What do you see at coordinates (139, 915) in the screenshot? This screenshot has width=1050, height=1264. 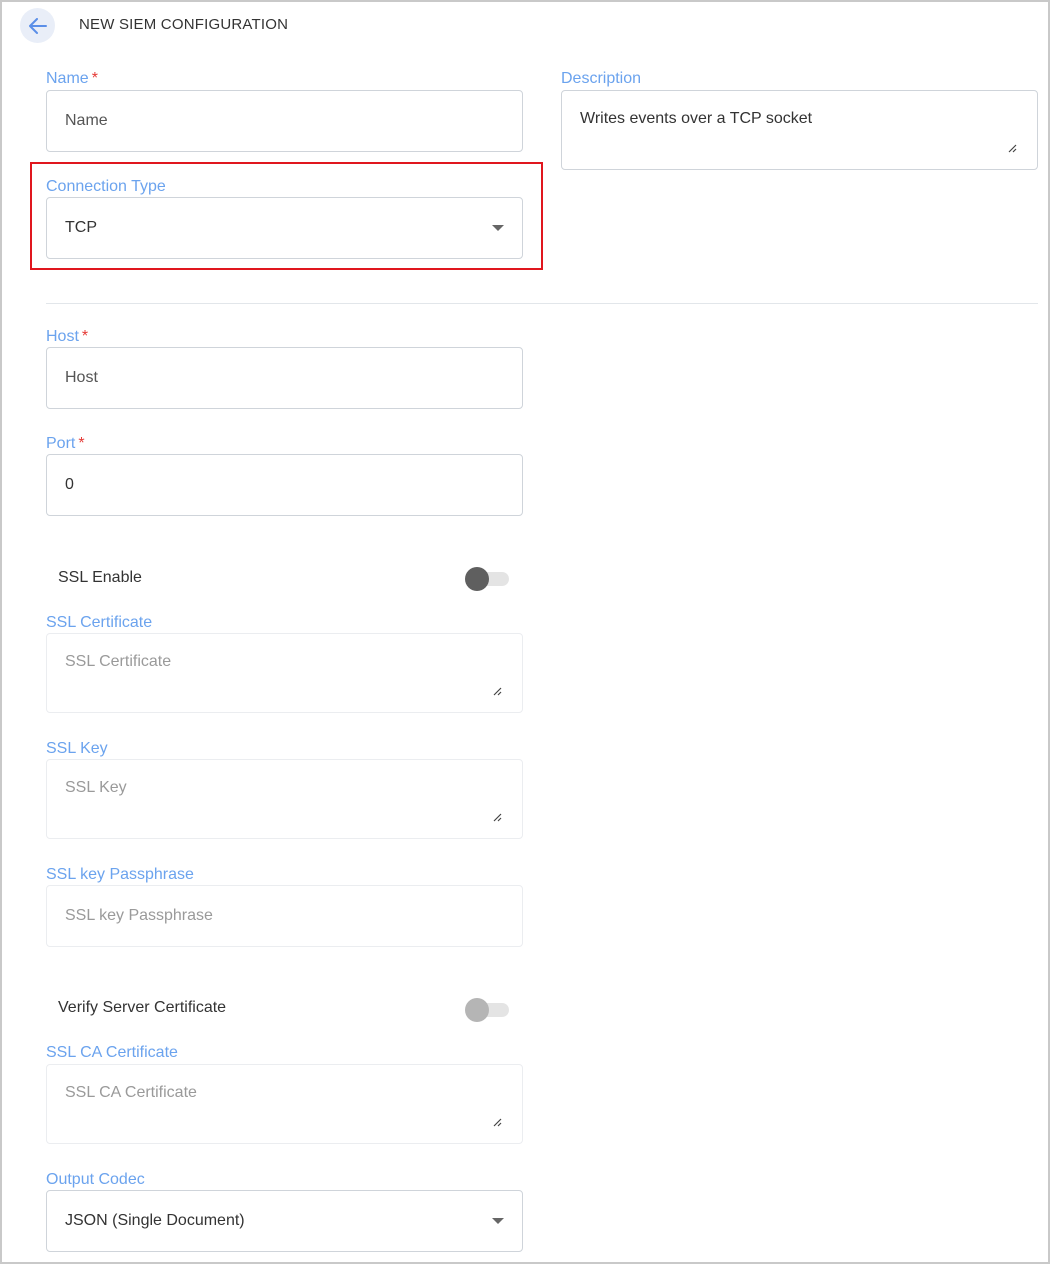 I see `ssl-key-passphrase-placeholder: SSL key Passphrase` at bounding box center [139, 915].